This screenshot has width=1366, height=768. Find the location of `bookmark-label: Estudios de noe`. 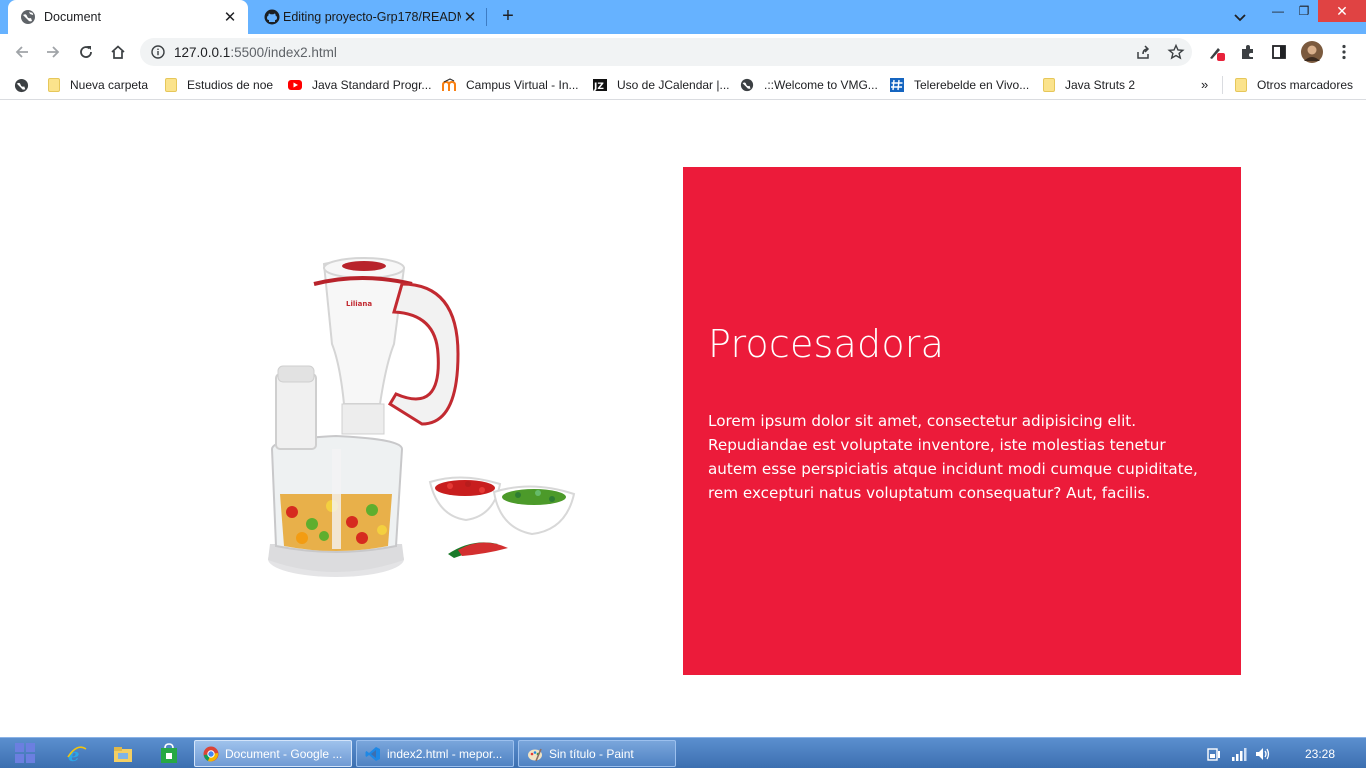

bookmark-label: Estudios de noe is located at coordinates (230, 85).